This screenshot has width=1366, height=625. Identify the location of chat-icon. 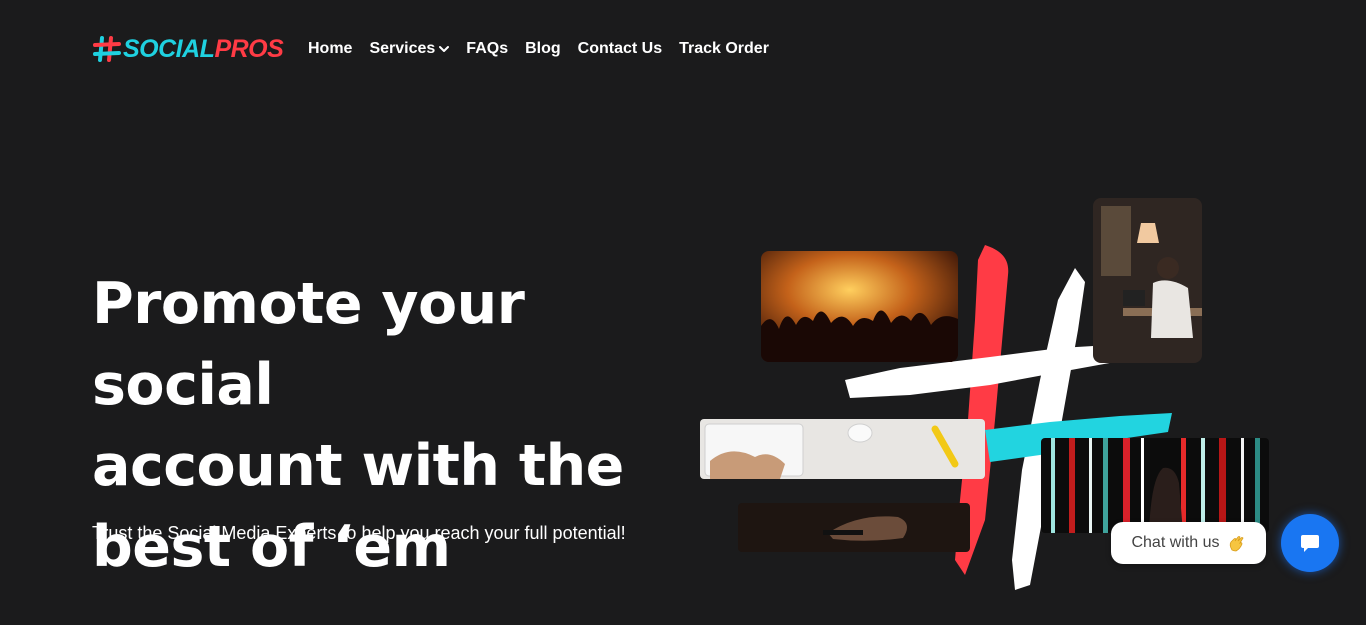
(1310, 543).